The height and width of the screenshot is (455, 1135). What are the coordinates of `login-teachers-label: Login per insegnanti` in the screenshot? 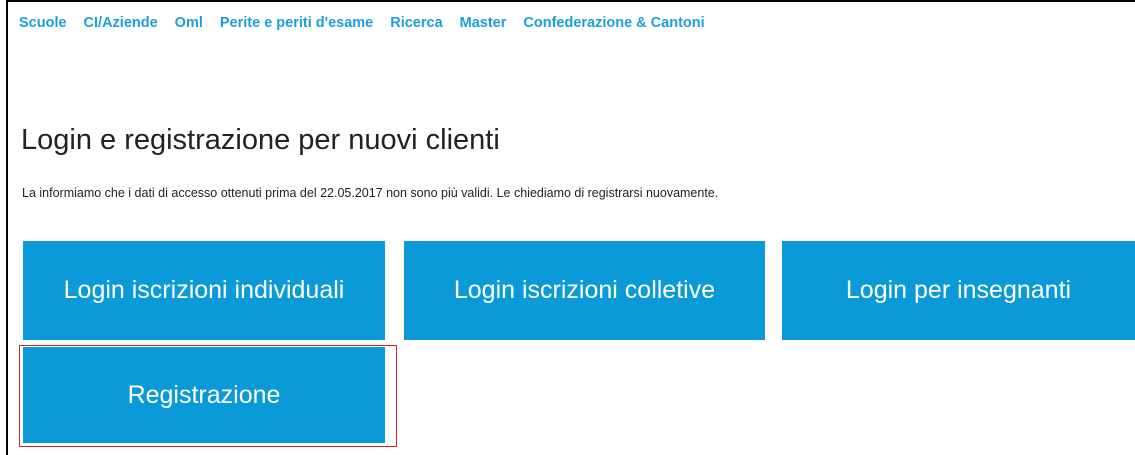 It's located at (958, 290).